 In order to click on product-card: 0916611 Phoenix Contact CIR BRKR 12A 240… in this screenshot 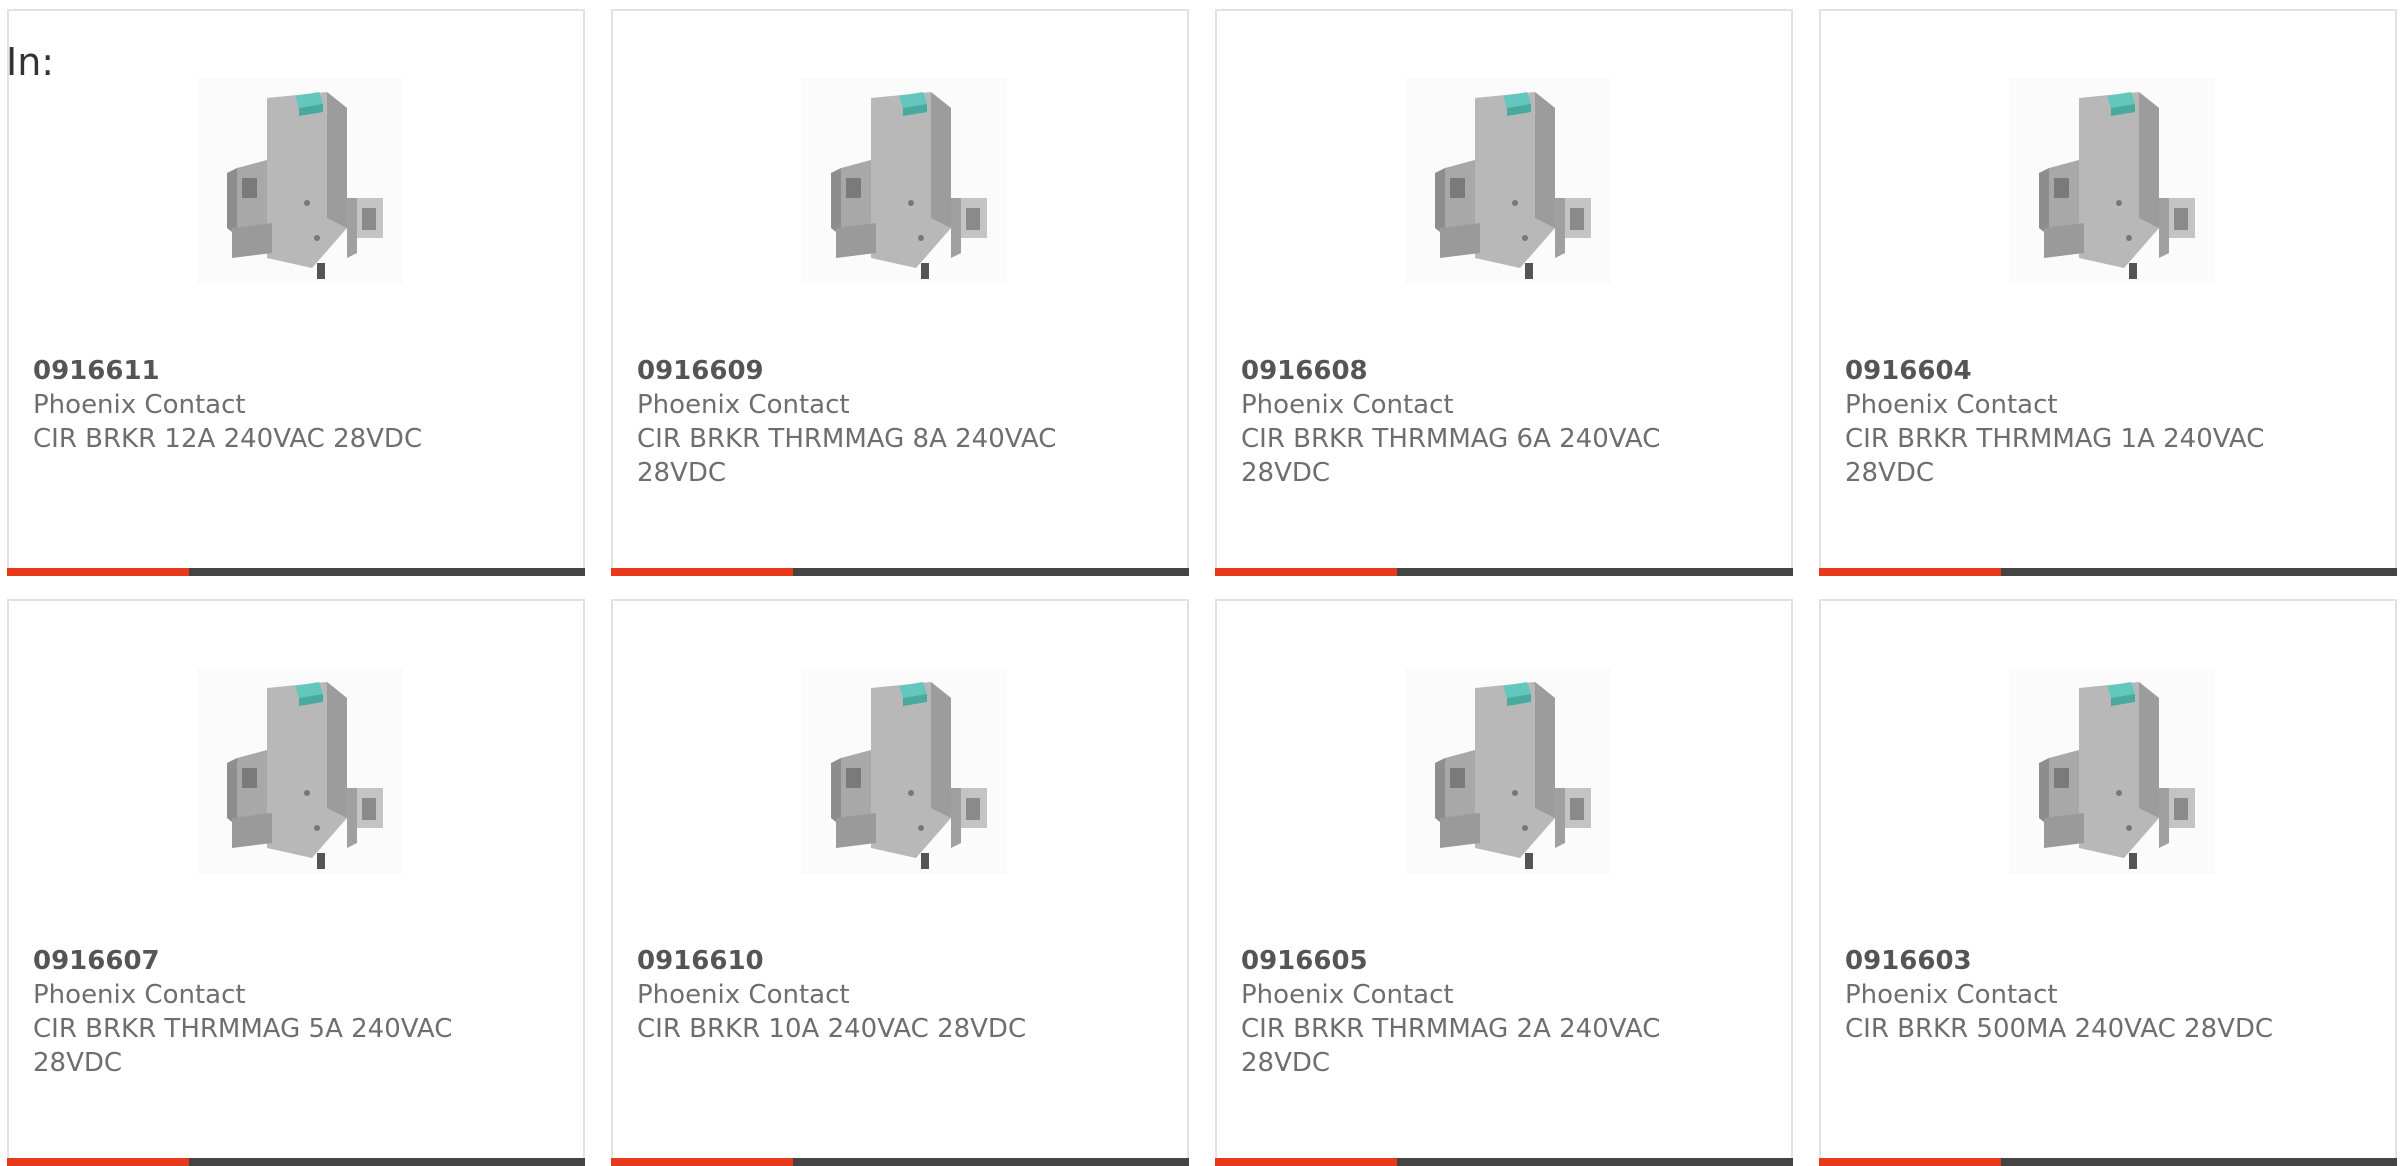, I will do `click(296, 292)`.